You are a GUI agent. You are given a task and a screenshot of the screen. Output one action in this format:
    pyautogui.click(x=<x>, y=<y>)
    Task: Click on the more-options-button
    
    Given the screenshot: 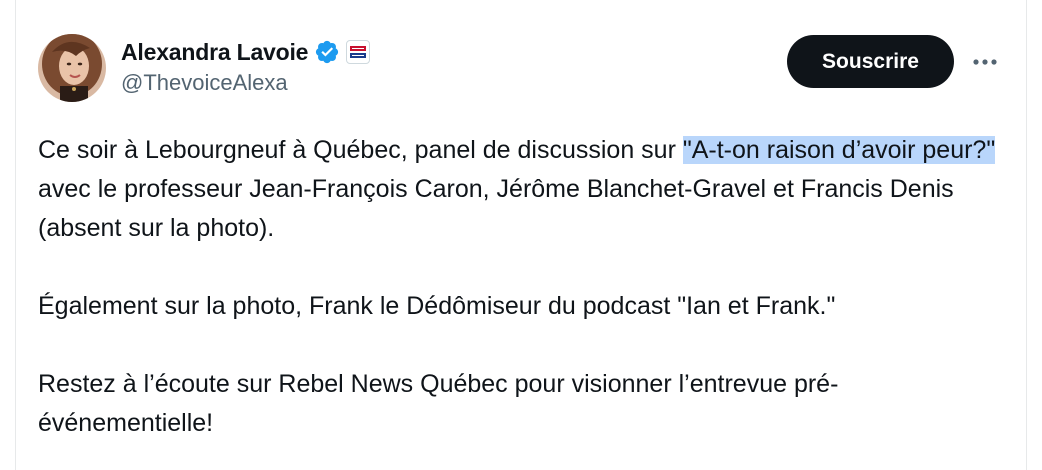 What is the action you would take?
    pyautogui.click(x=985, y=62)
    